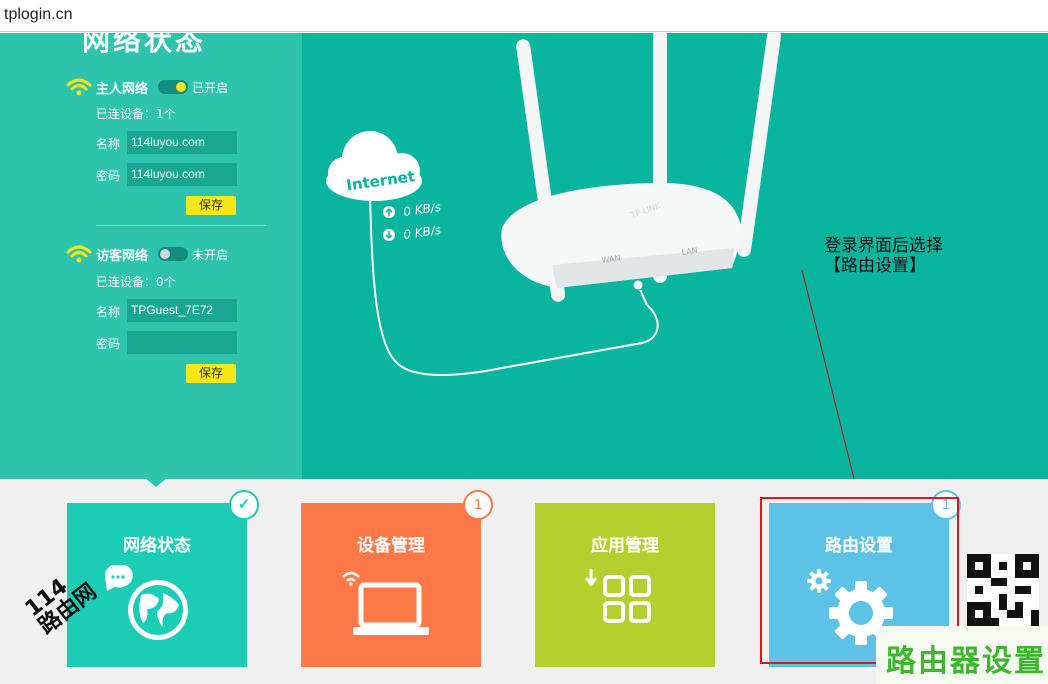  I want to click on apps-grid-icon, so click(617, 596).